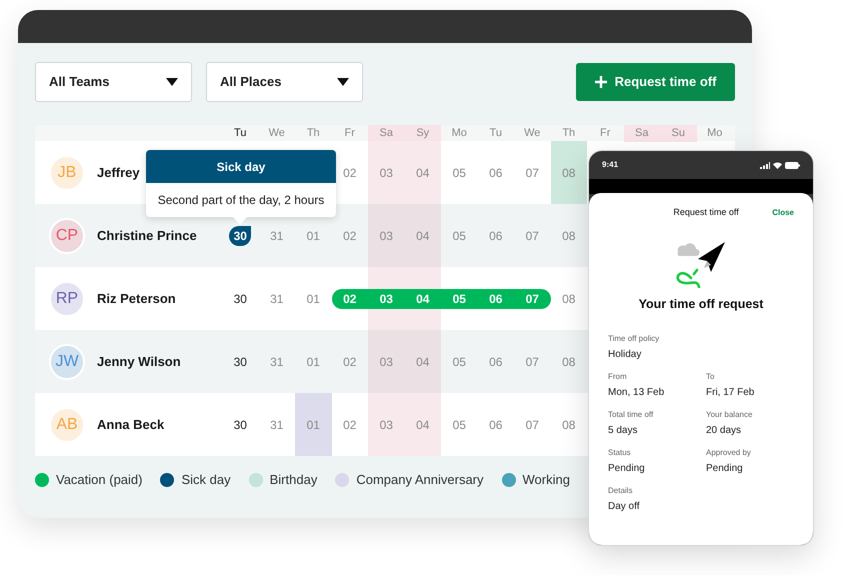 This screenshot has width=842, height=575. Describe the element at coordinates (678, 133) in the screenshot. I see `weekday-header: Su` at that location.